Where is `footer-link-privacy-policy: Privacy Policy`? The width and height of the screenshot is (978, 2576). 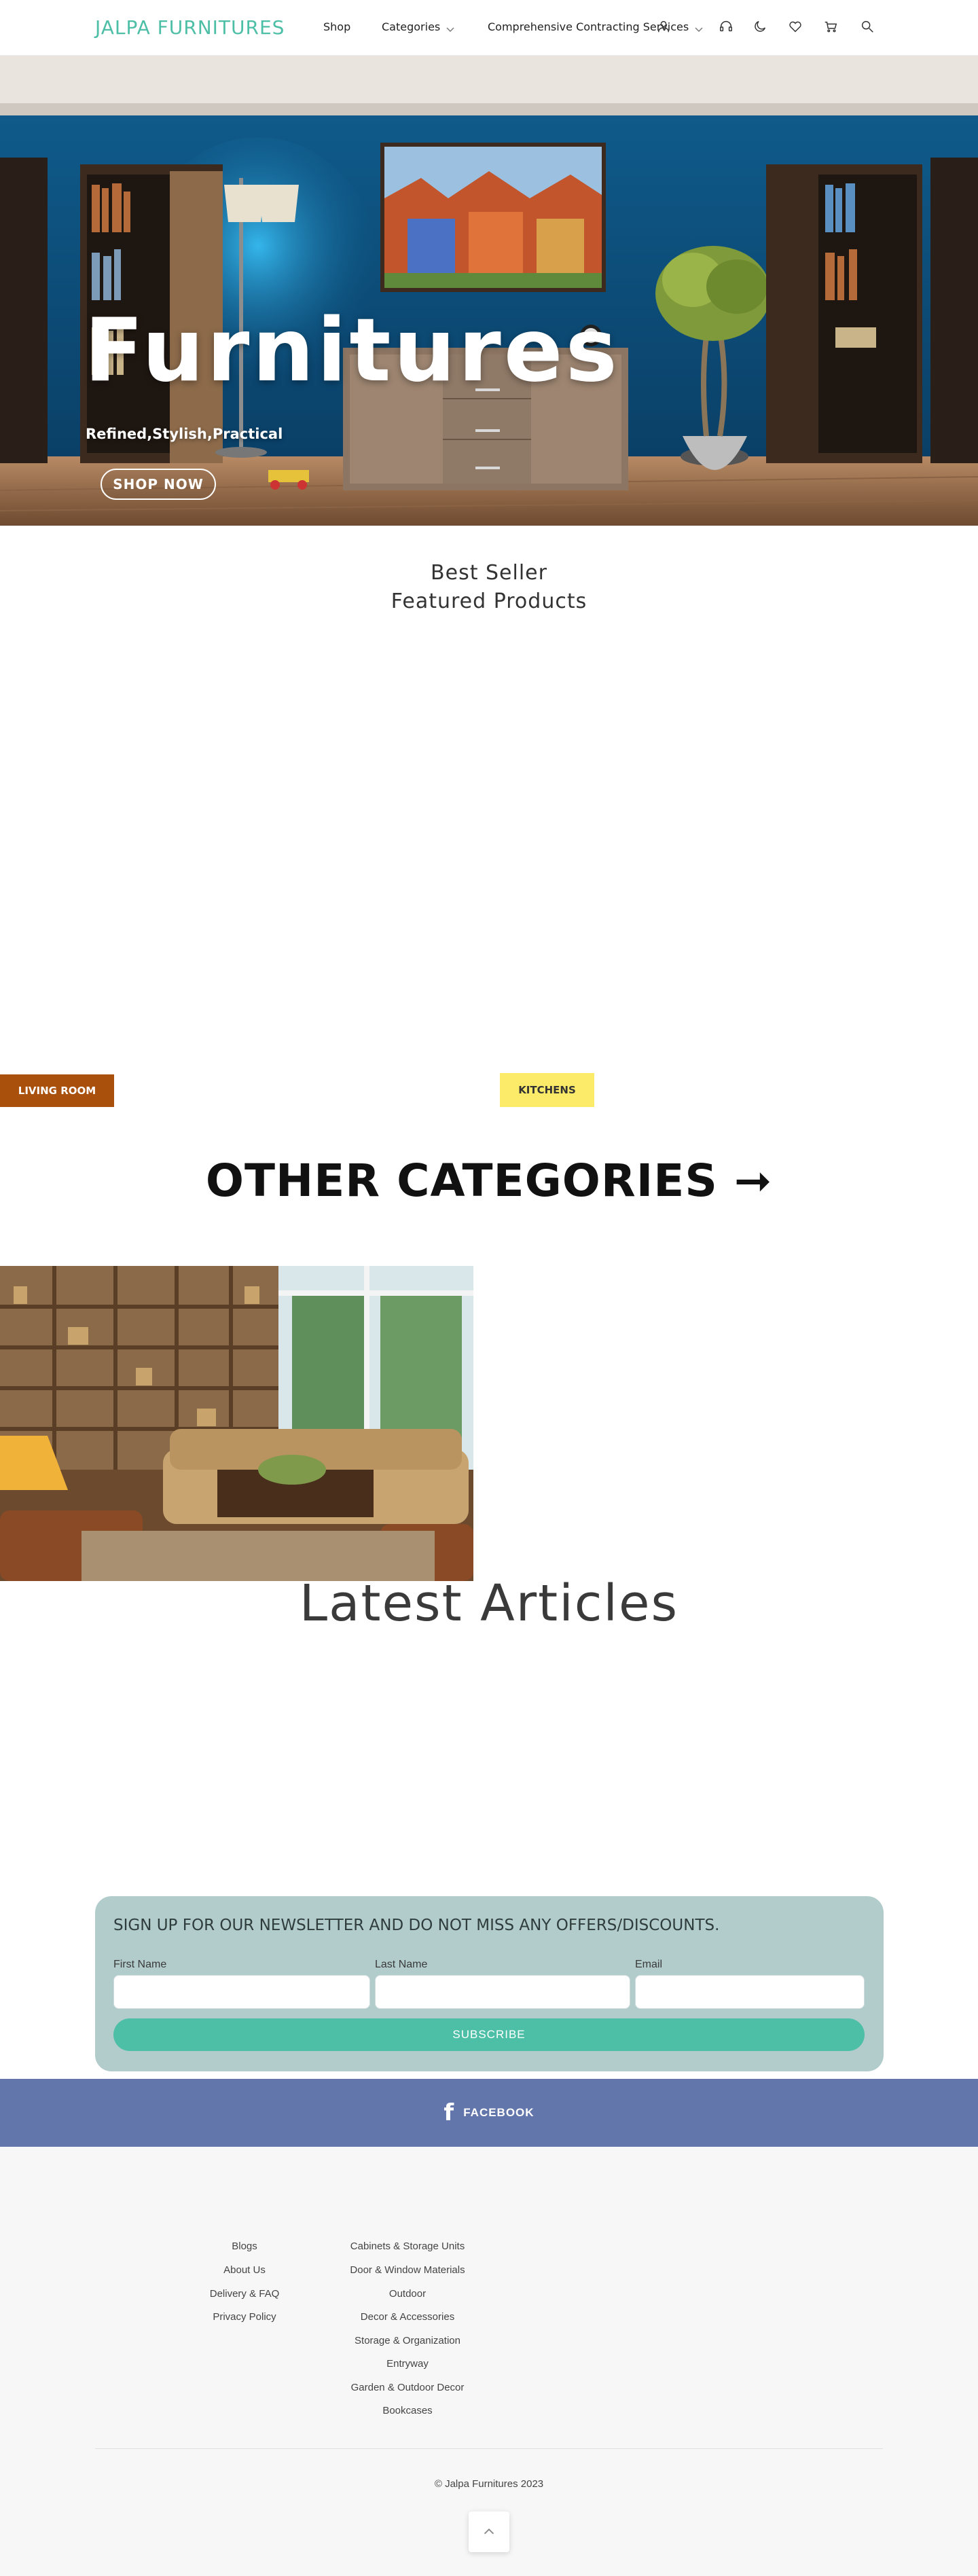 footer-link-privacy-policy: Privacy Policy is located at coordinates (244, 2317).